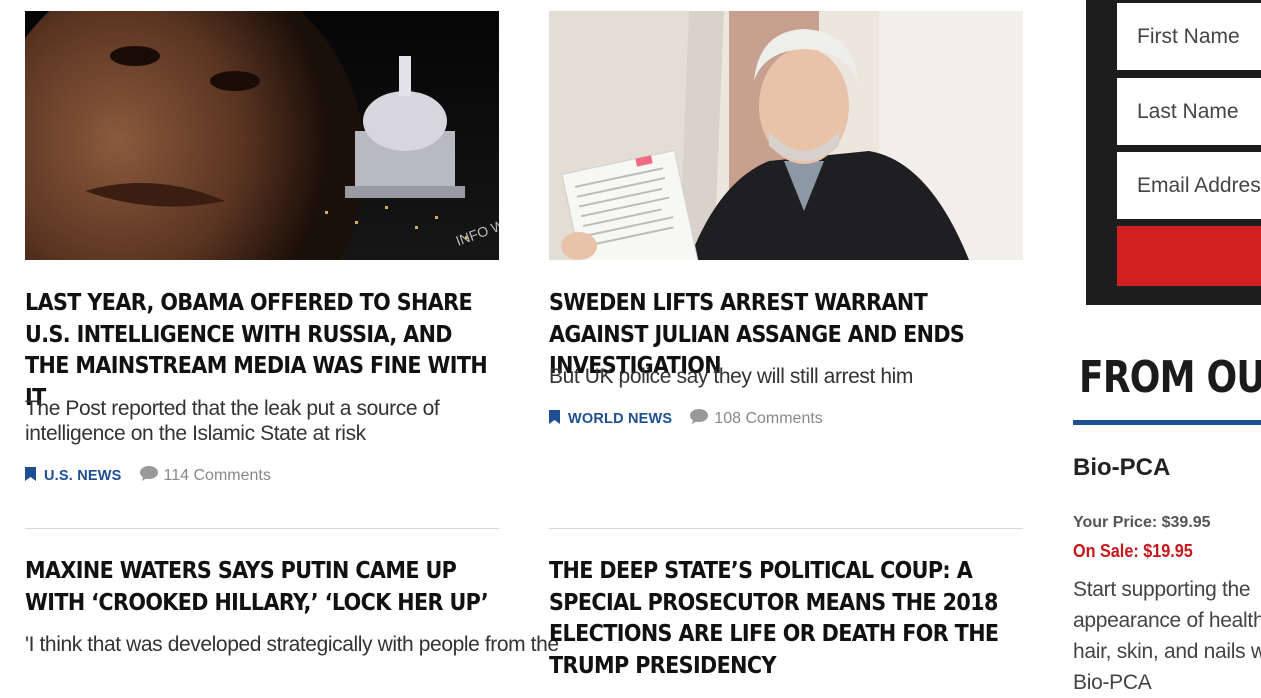  I want to click on comments-count: 114 Comments, so click(217, 475).